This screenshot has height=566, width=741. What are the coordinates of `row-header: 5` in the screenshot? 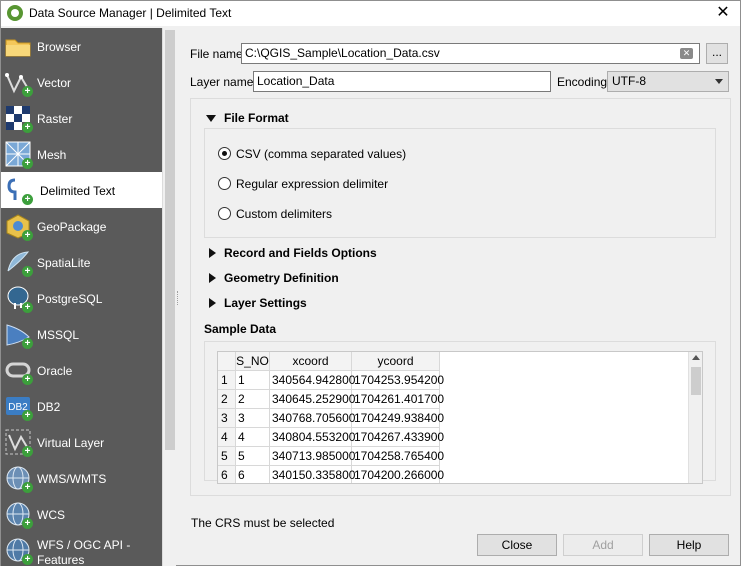 It's located at (227, 456).